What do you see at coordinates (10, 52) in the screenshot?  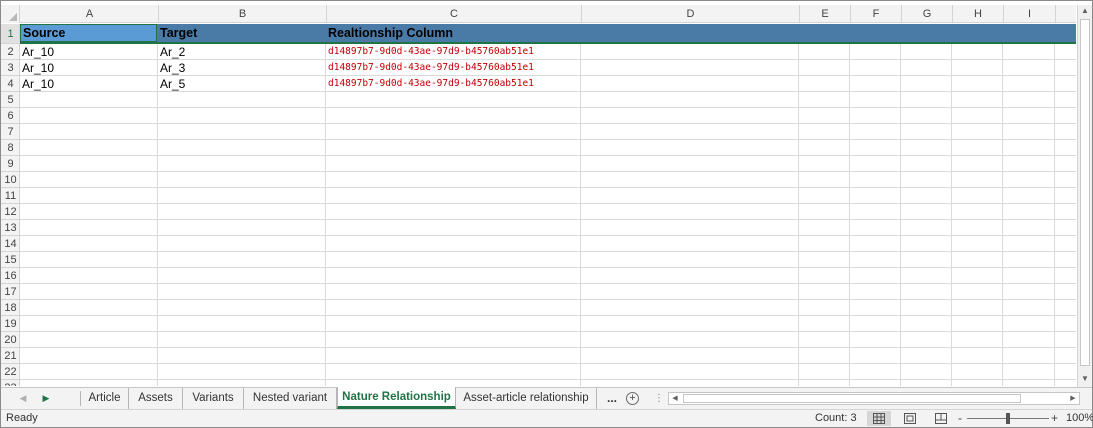 I see `row-header-2: 2` at bounding box center [10, 52].